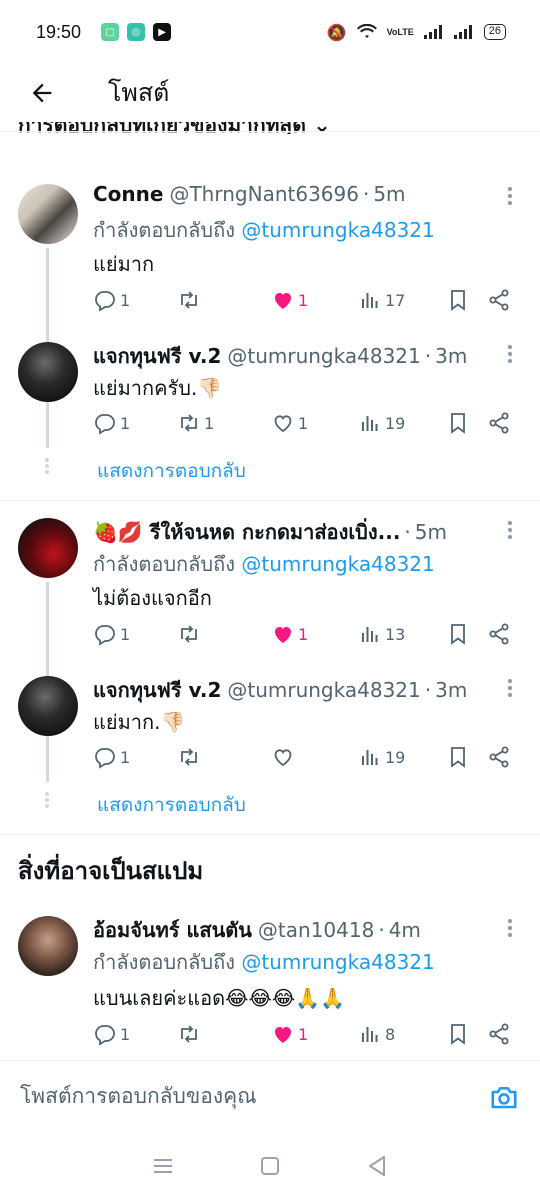 This screenshot has width=540, height=1200. Describe the element at coordinates (294, 356) in the screenshot. I see `tweet-header: แจกทุนฟรี v.2 @tumrungka48321 · 3m` at that location.